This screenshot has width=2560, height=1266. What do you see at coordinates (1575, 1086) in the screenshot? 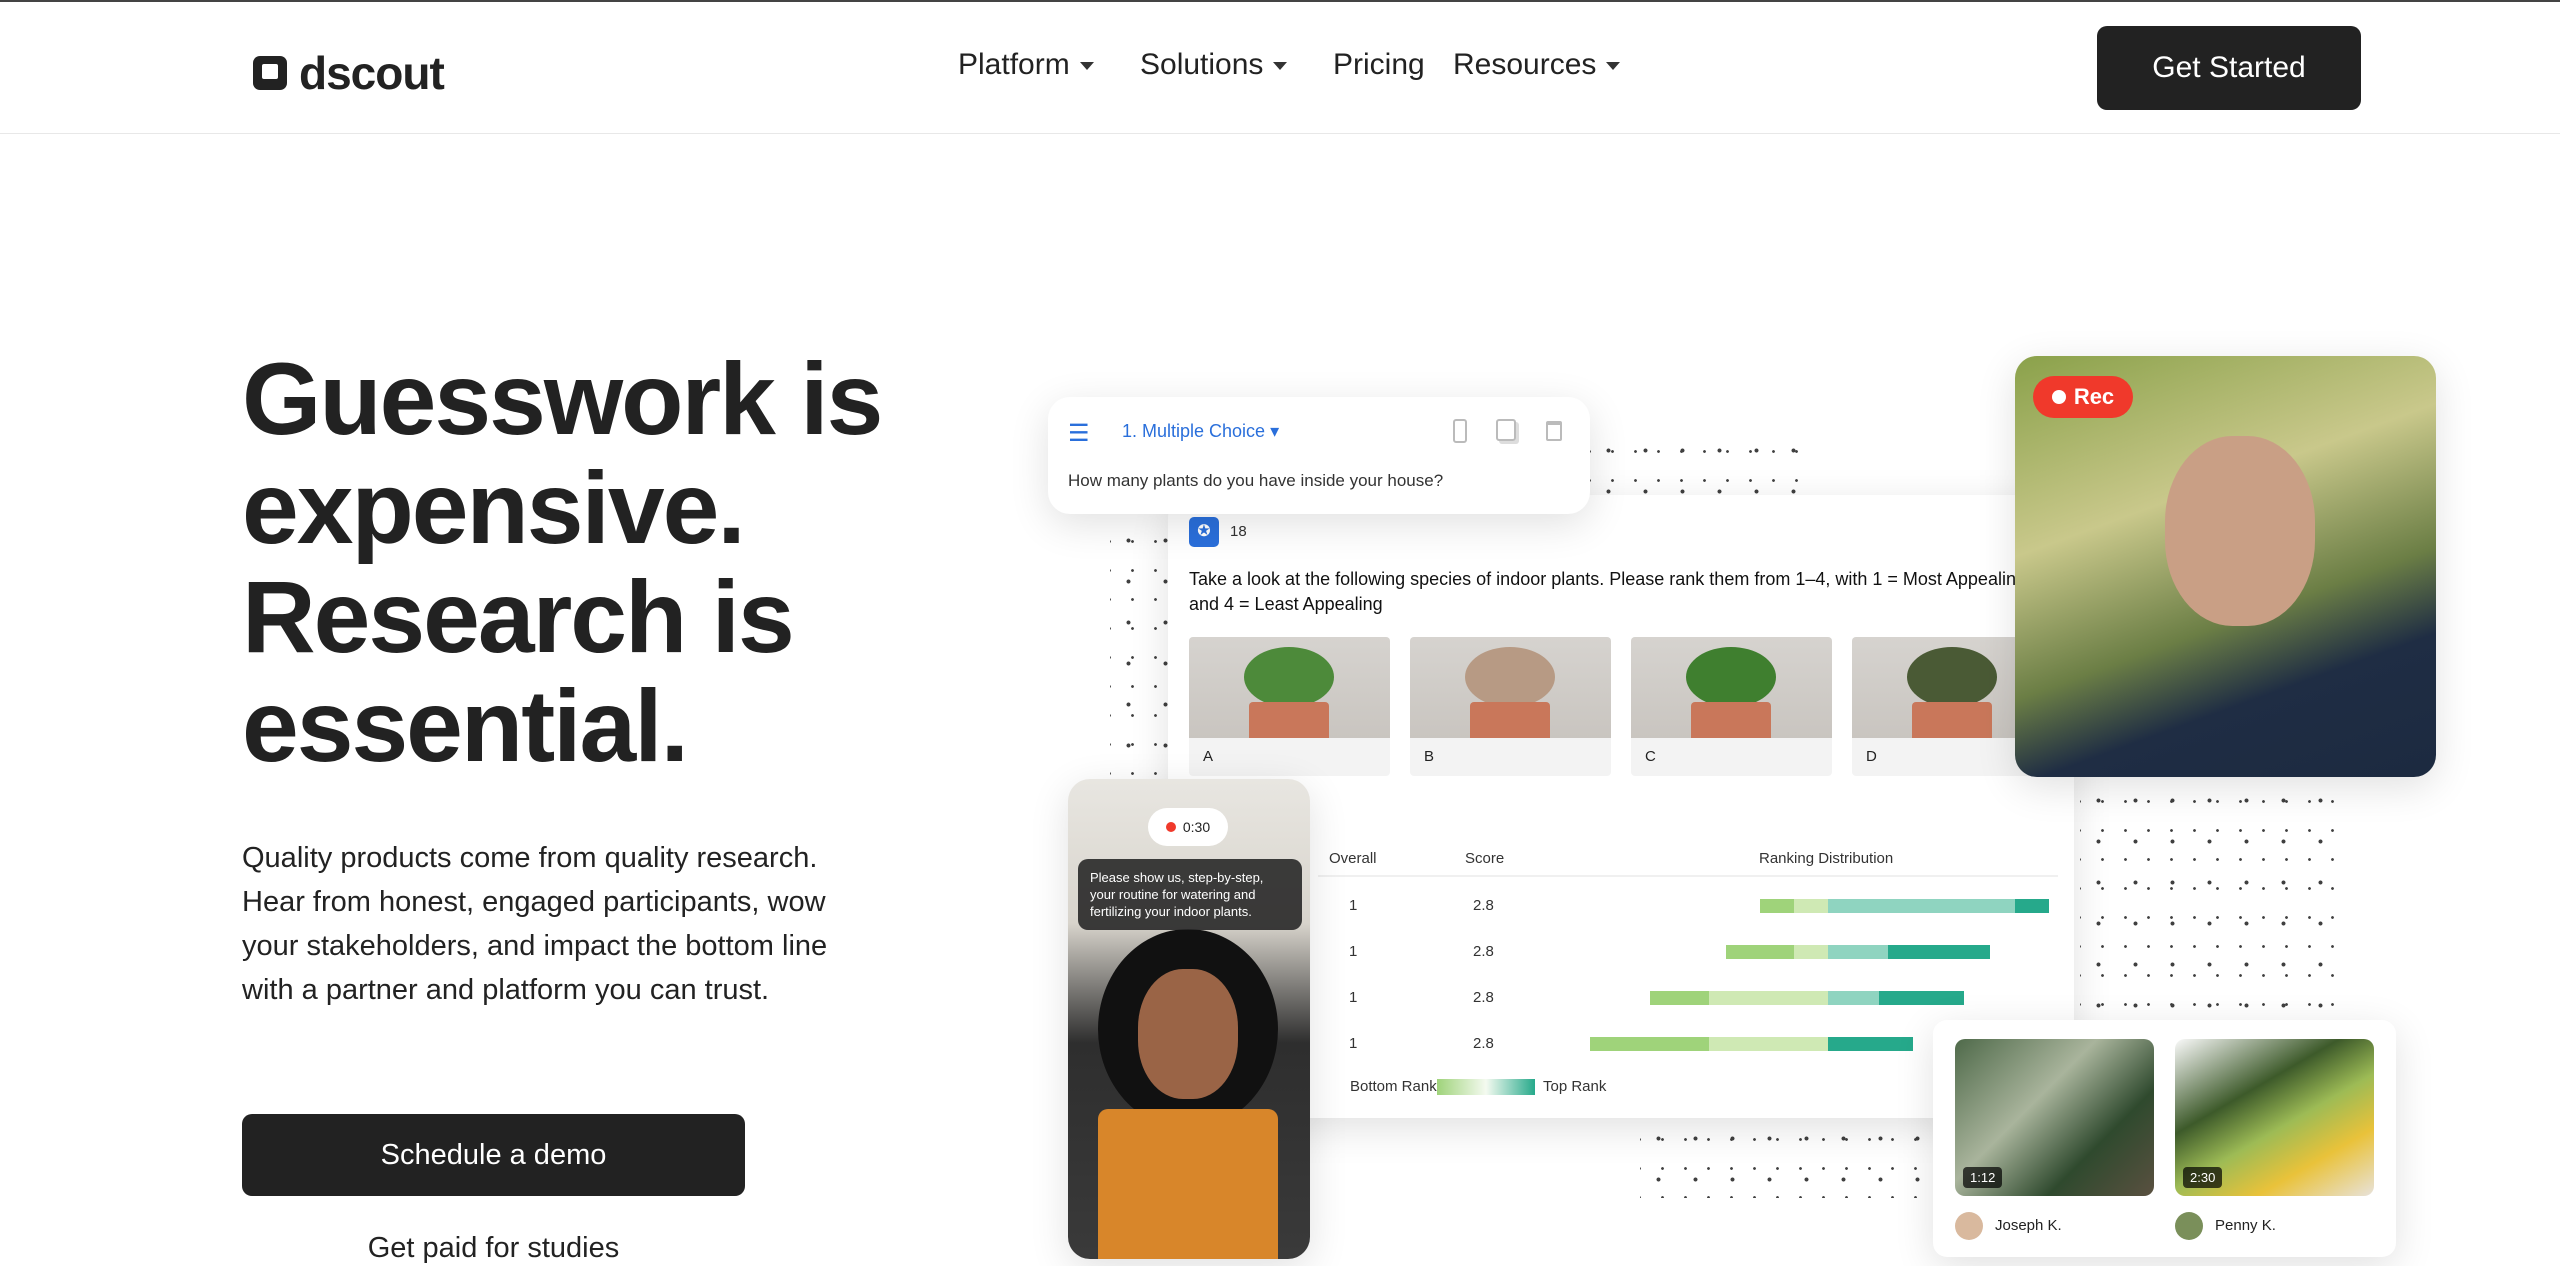
I see `legend-top-rank: Top Rank` at bounding box center [1575, 1086].